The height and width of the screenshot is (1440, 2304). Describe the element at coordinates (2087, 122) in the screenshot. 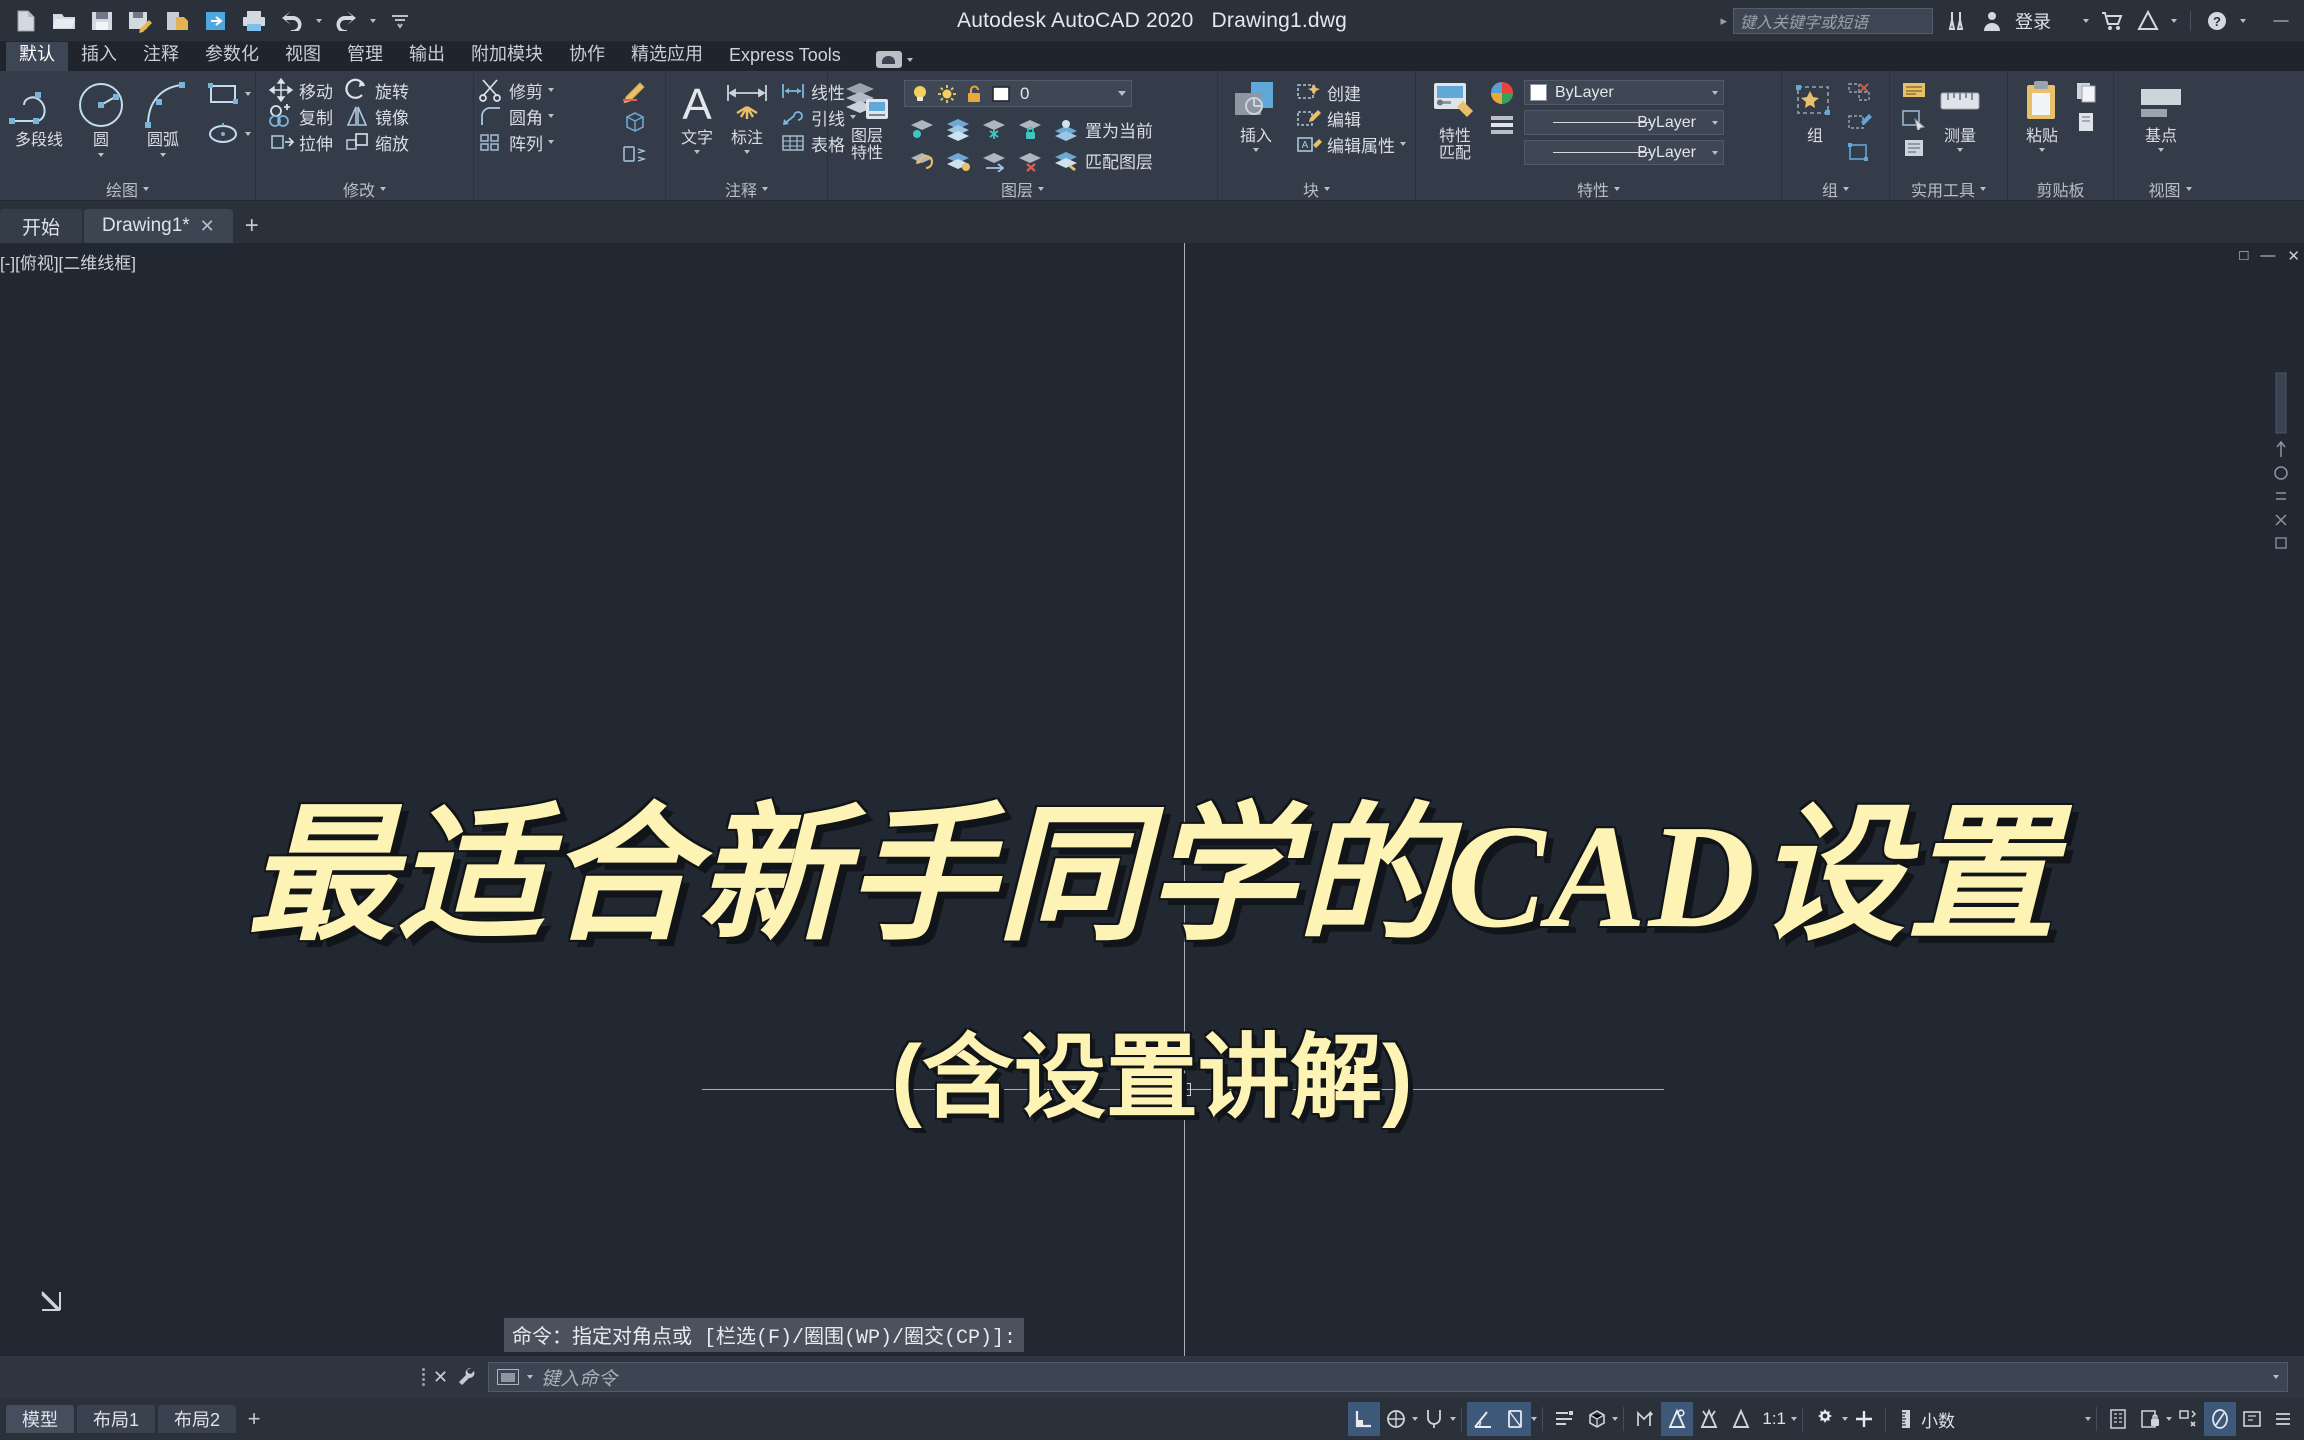

I see `cut-clip-button` at that location.